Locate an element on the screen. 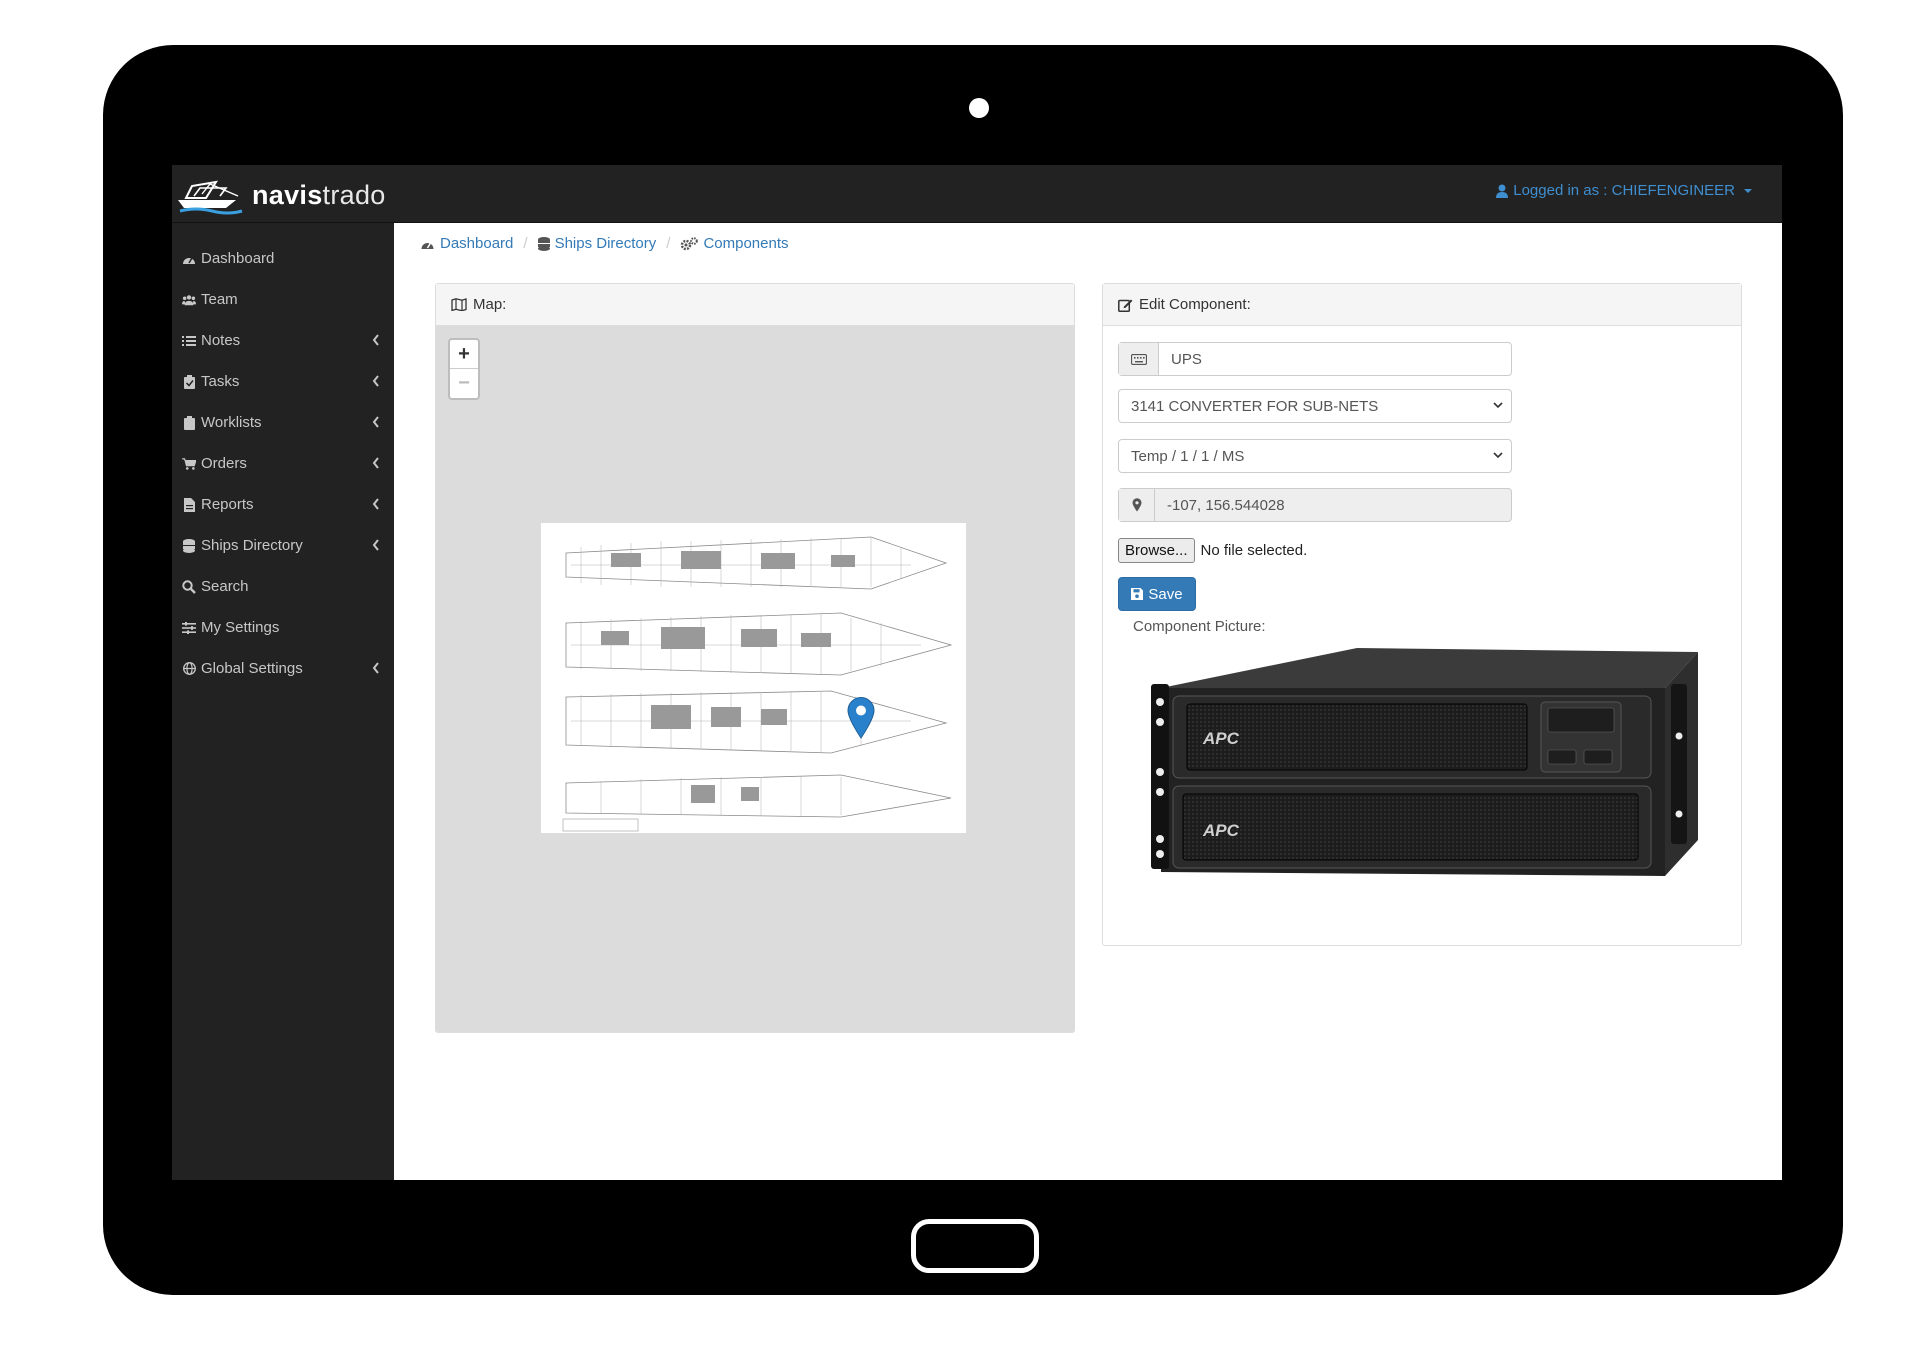 This screenshot has width=1920, height=1358. save-button: Save is located at coordinates (1157, 594).